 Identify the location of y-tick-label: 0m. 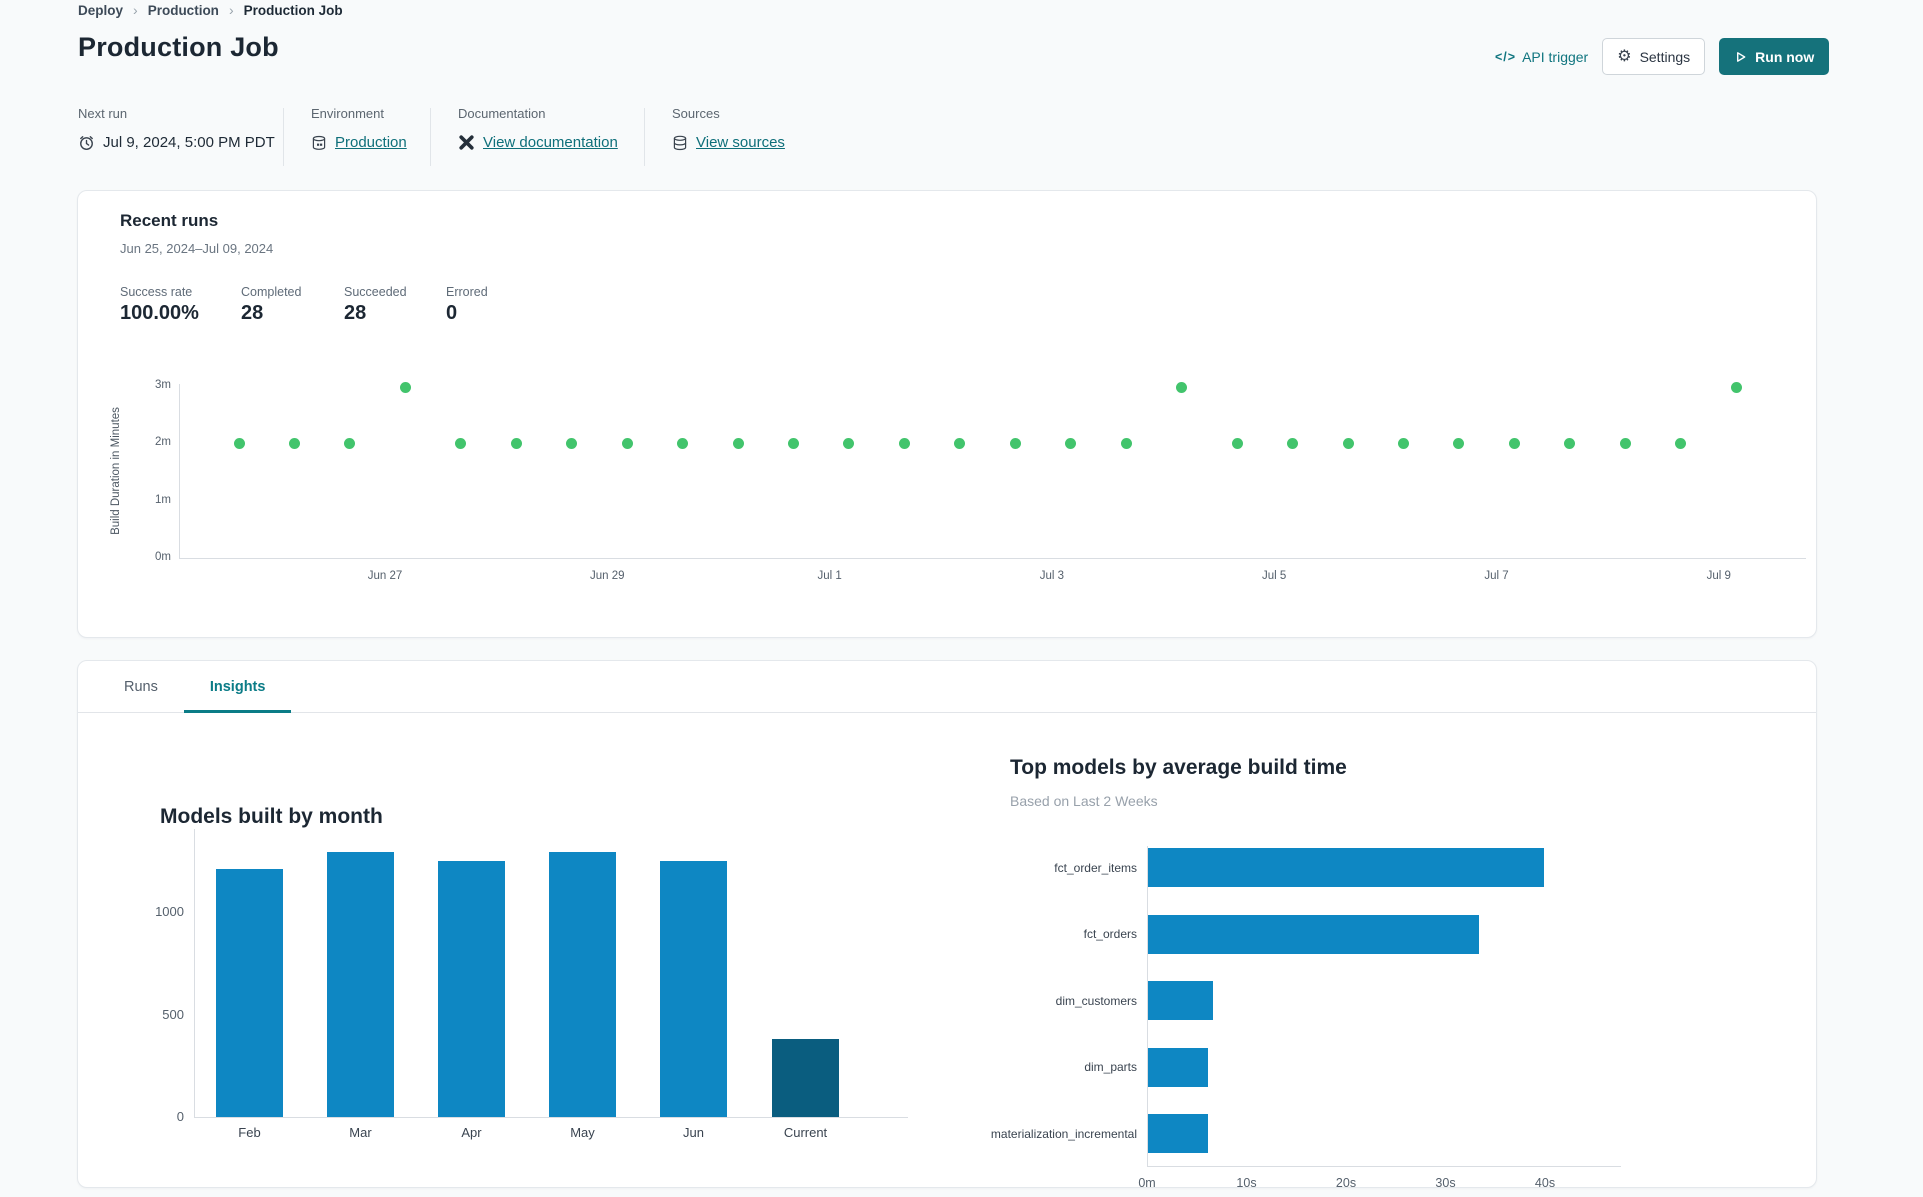
(163, 557).